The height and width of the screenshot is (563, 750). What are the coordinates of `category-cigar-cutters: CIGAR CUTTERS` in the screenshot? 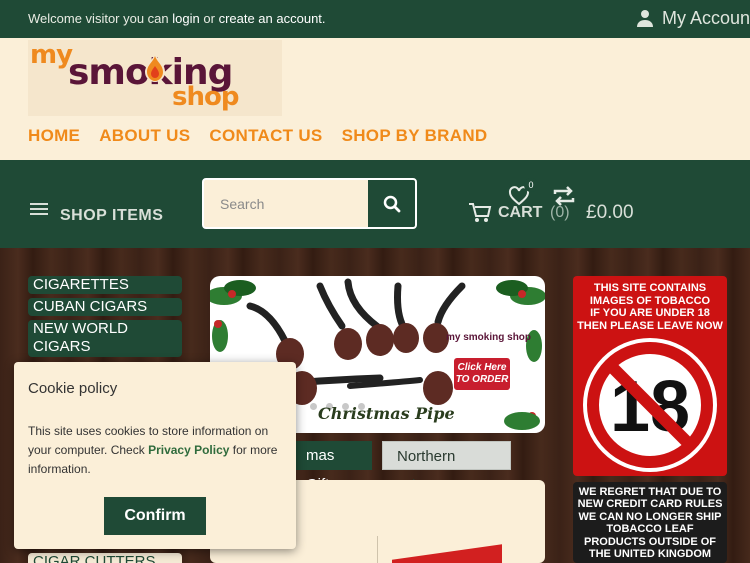 It's located at (105, 558).